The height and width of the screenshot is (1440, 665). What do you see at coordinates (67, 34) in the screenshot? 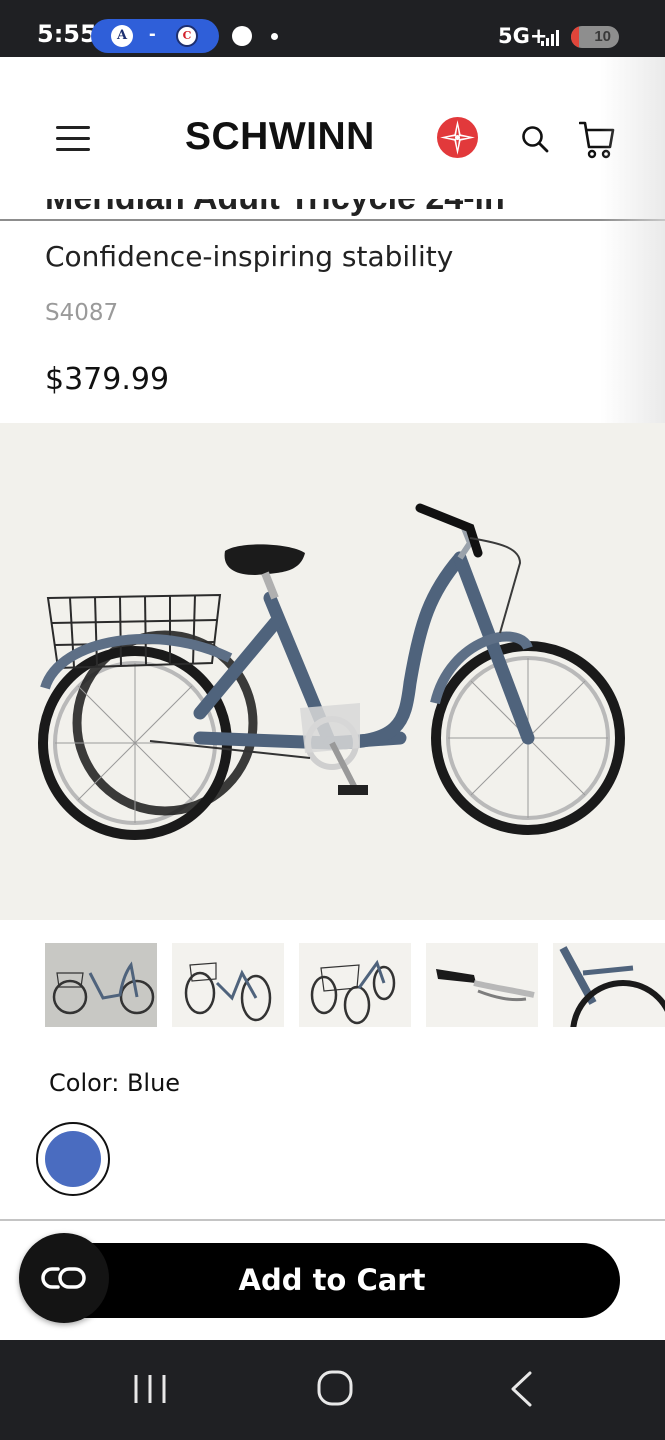
I see `status-time: 5:55` at bounding box center [67, 34].